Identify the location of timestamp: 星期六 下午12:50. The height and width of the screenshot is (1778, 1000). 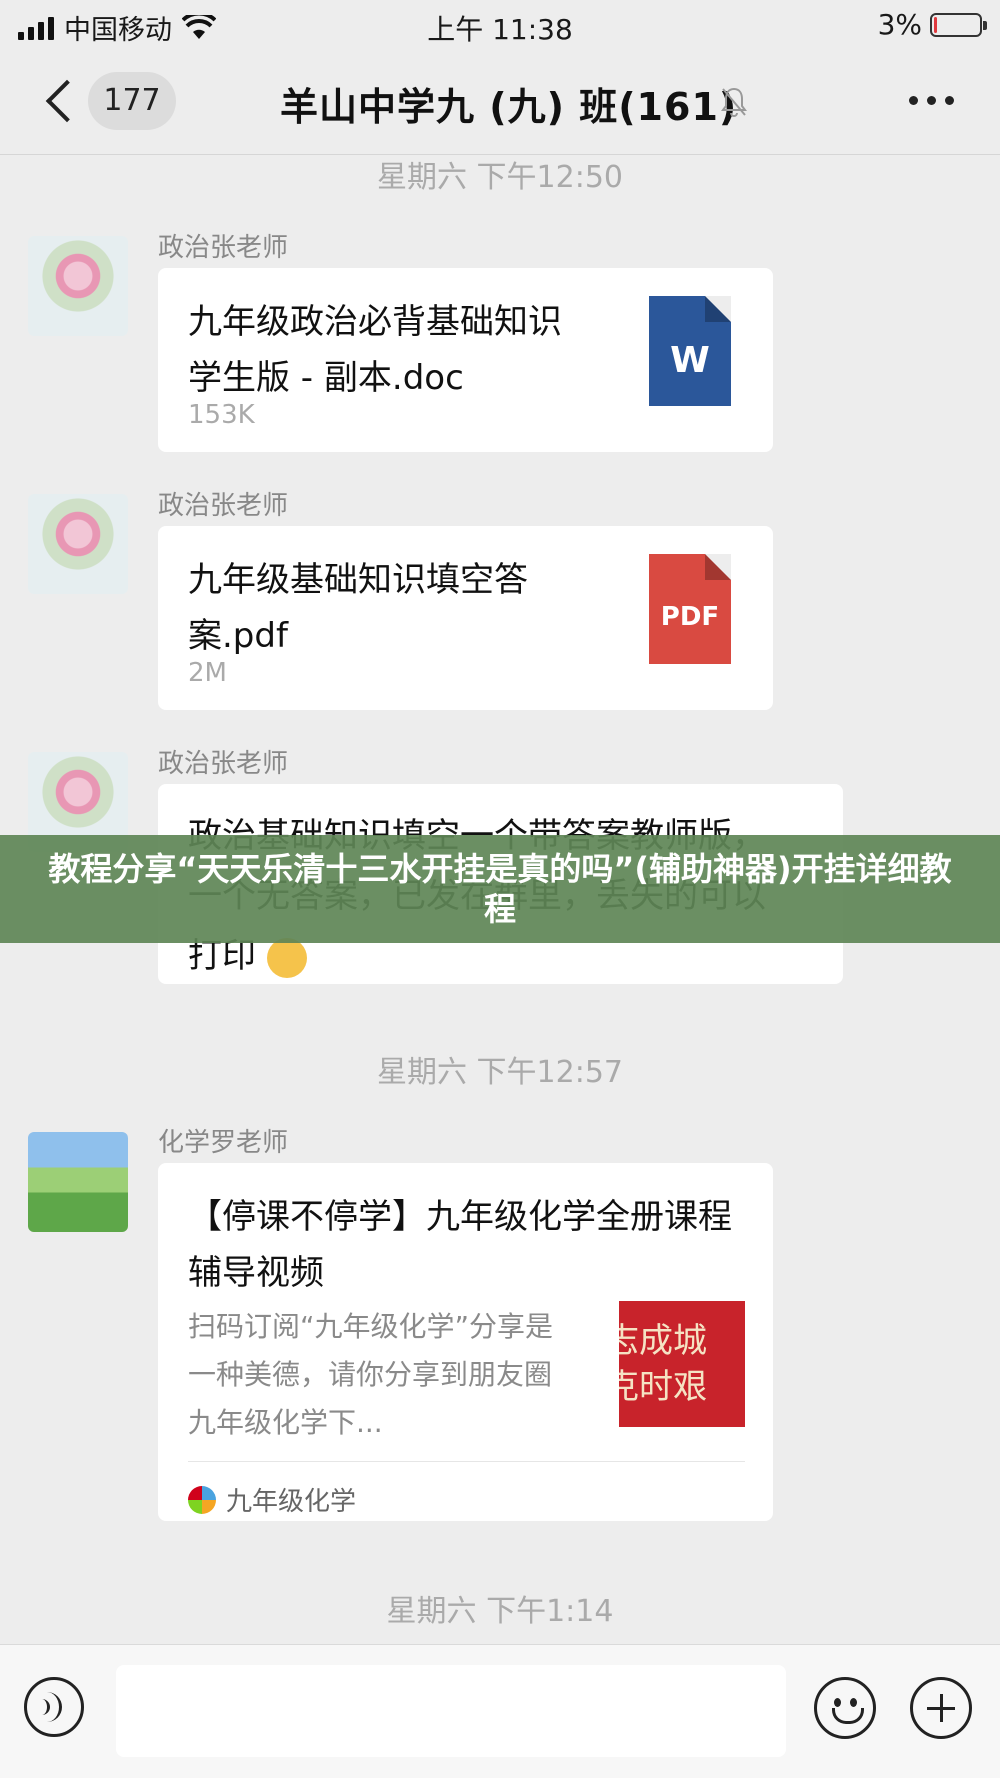
(500, 177).